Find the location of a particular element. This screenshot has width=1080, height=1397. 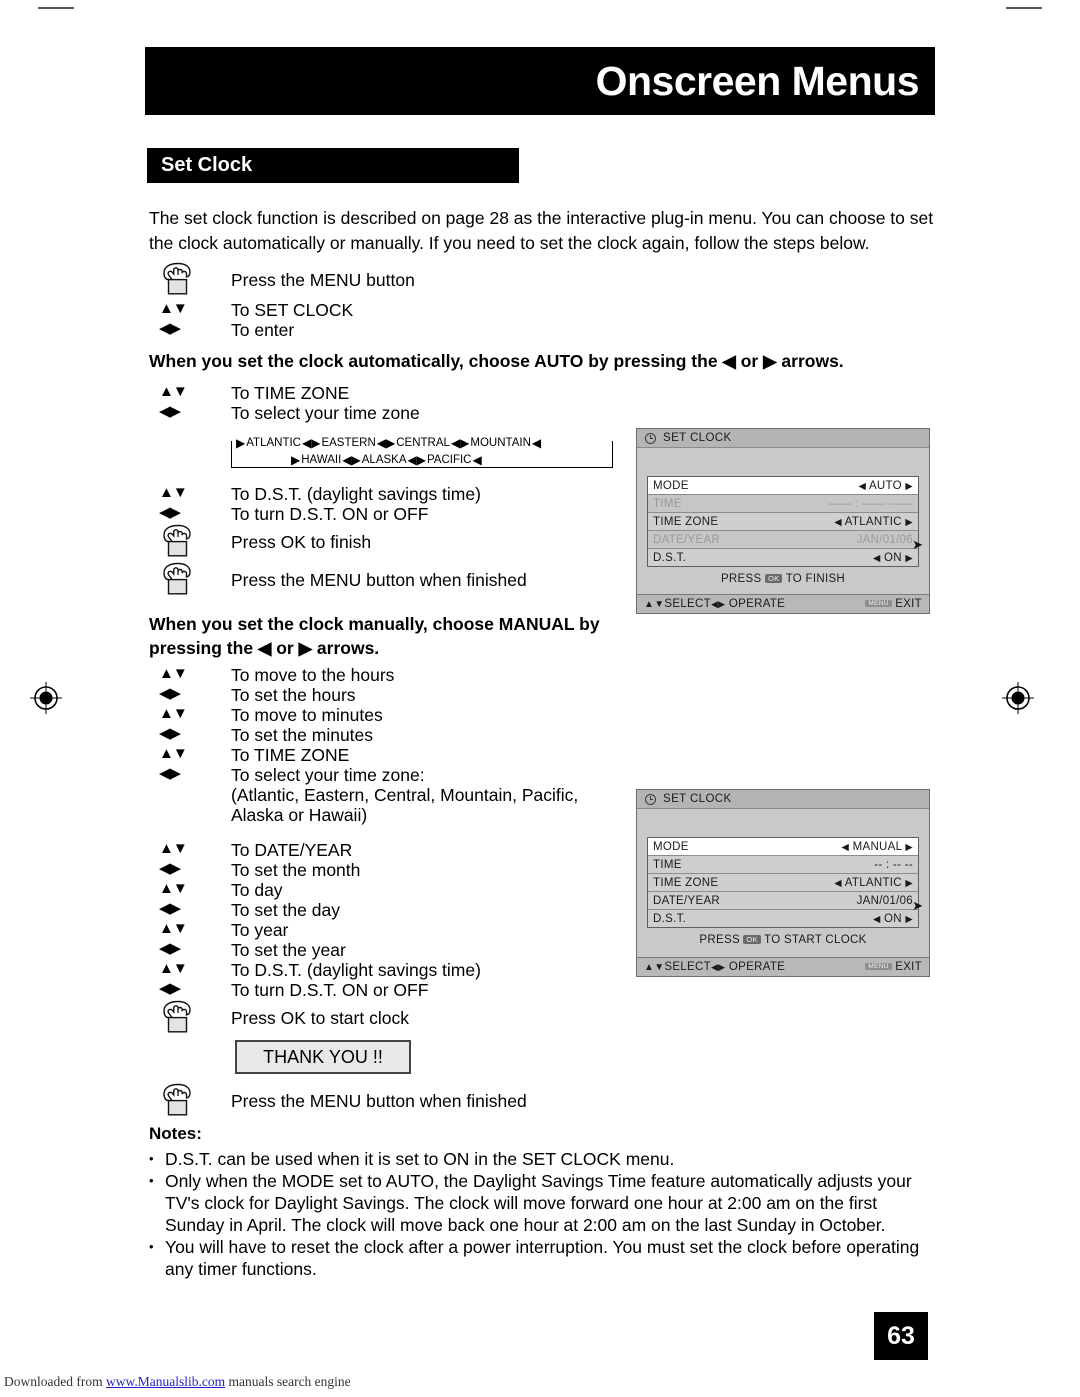

osd-row-value: ◀ ATLANTIC ▶ is located at coordinates (873, 882).